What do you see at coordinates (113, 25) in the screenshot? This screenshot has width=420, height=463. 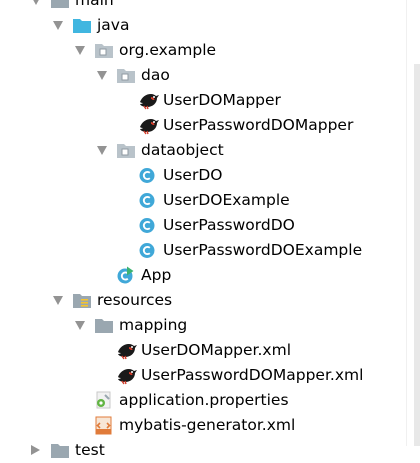 I see `tree-node-label: java` at bounding box center [113, 25].